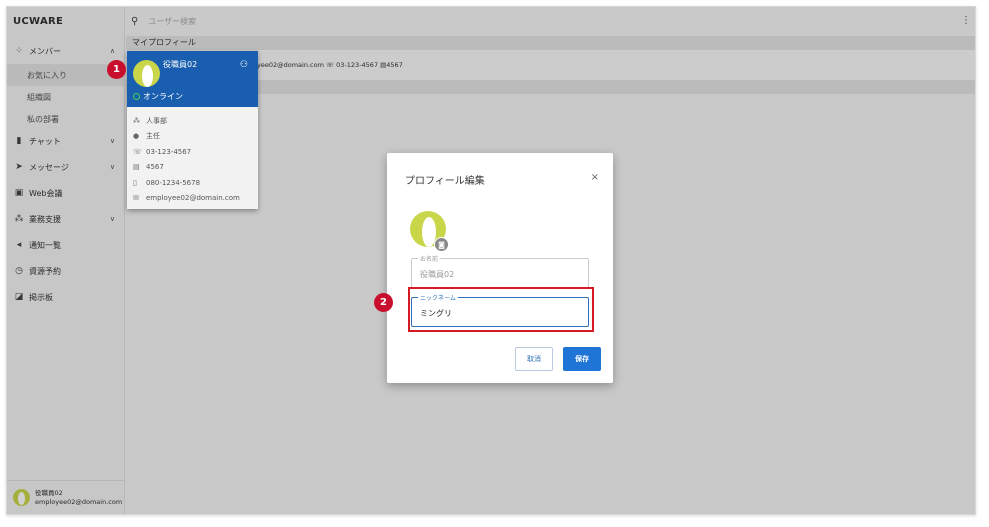 The image size is (989, 527). Describe the element at coordinates (136, 96) in the screenshot. I see `online-dot-icon` at that location.